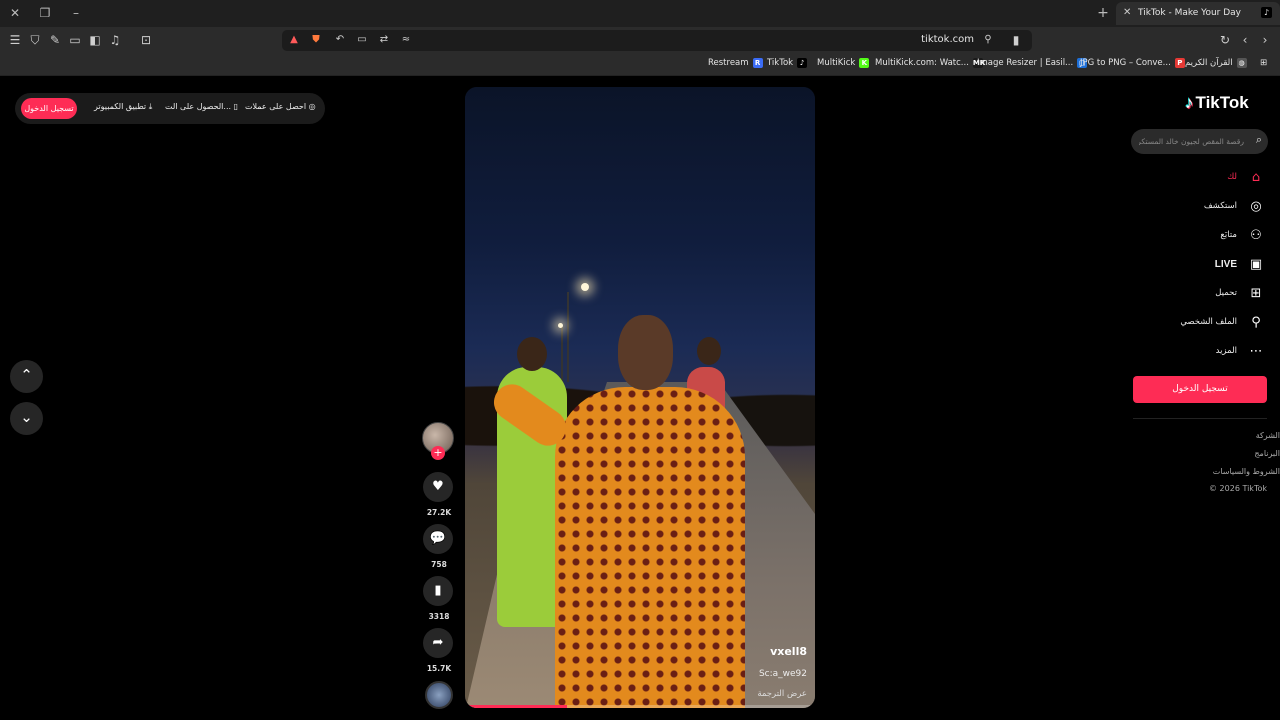 This screenshot has width=1280, height=720. What do you see at coordinates (1240, 264) in the screenshot?
I see `sidebar-item-live: LIVE ▣` at bounding box center [1240, 264].